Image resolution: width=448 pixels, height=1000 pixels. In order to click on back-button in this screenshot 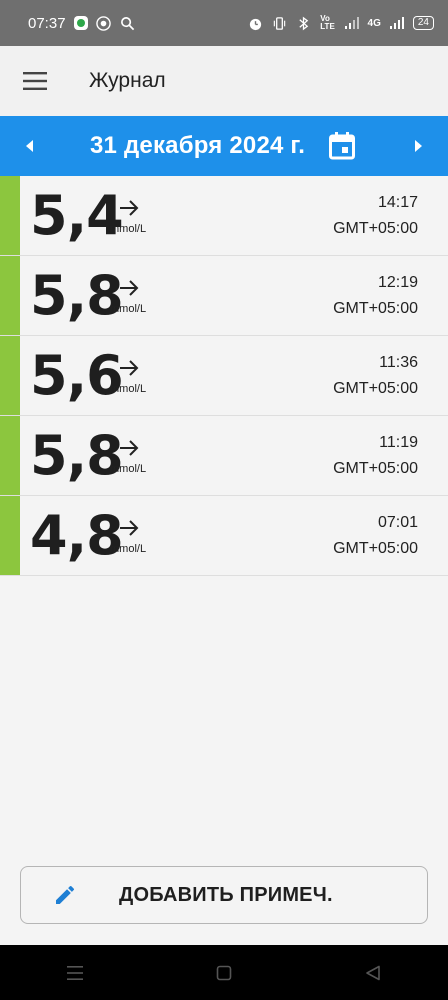, I will do `click(373, 973)`.